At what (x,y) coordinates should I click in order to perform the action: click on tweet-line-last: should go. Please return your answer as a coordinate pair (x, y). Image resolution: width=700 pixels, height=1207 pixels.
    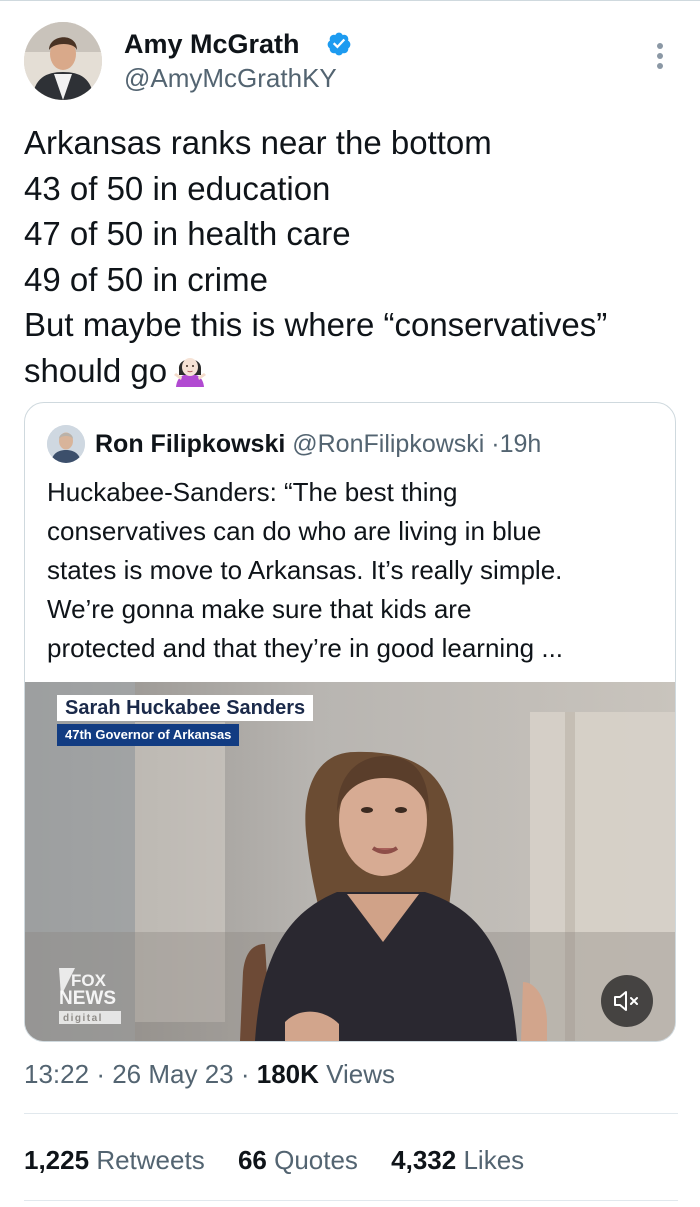
    Looking at the image, I should click on (354, 371).